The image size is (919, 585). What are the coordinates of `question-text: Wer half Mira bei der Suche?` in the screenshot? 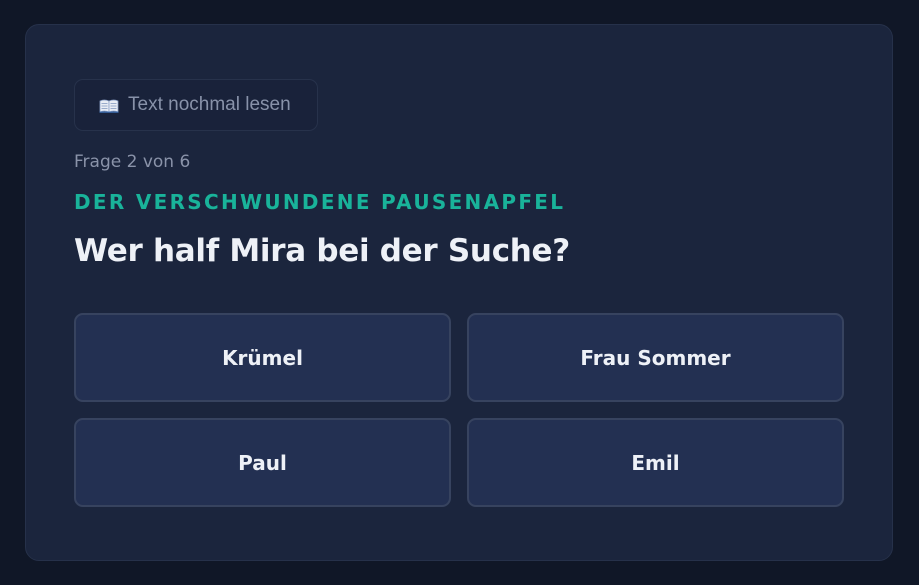 It's located at (322, 251).